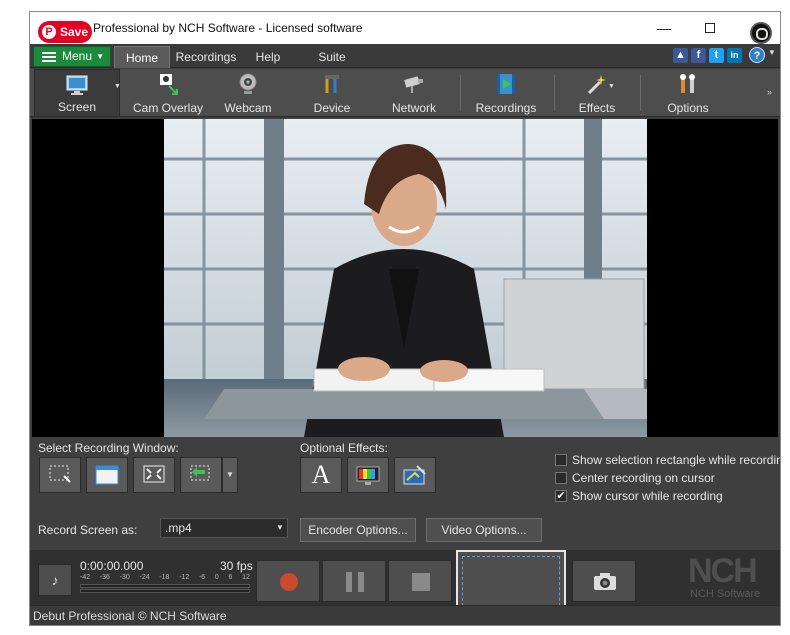  I want to click on pinterest-save-label: Save, so click(74, 32).